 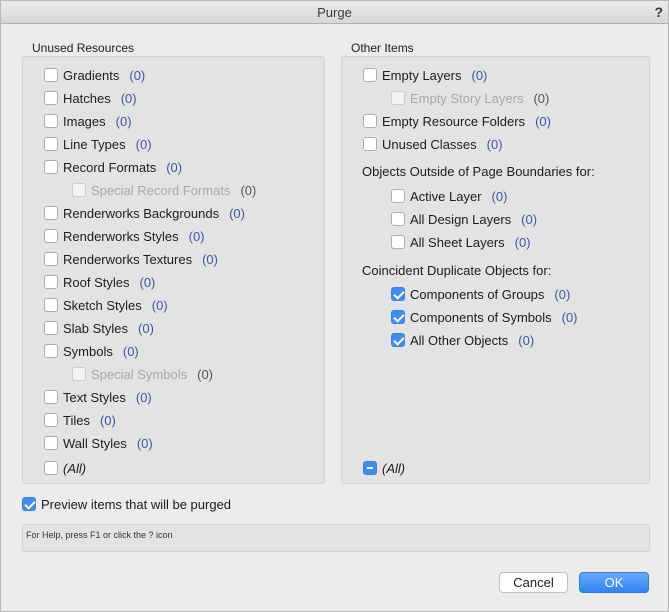 What do you see at coordinates (398, 317) in the screenshot?
I see `components-of-symbols-checkbox` at bounding box center [398, 317].